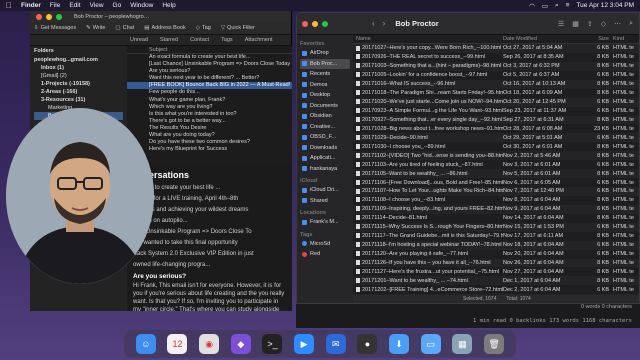  What do you see at coordinates (325, 201) in the screenshot?
I see `sidebar-item: Shared` at bounding box center [325, 201].